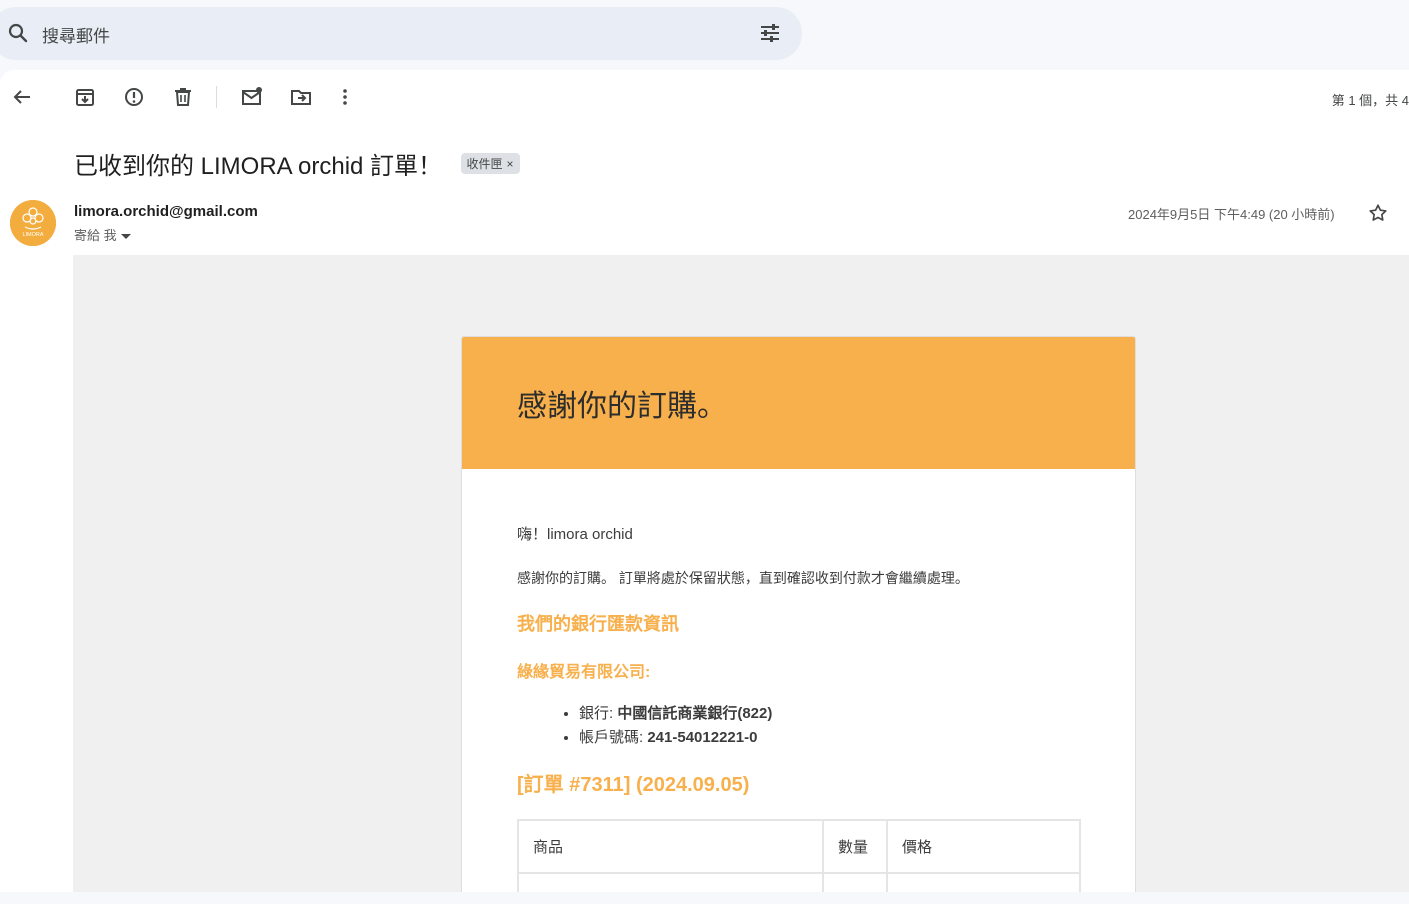  What do you see at coordinates (1231, 214) in the screenshot?
I see `email-date: 2024年9月5日 下午4:49 (20 小時前)` at bounding box center [1231, 214].